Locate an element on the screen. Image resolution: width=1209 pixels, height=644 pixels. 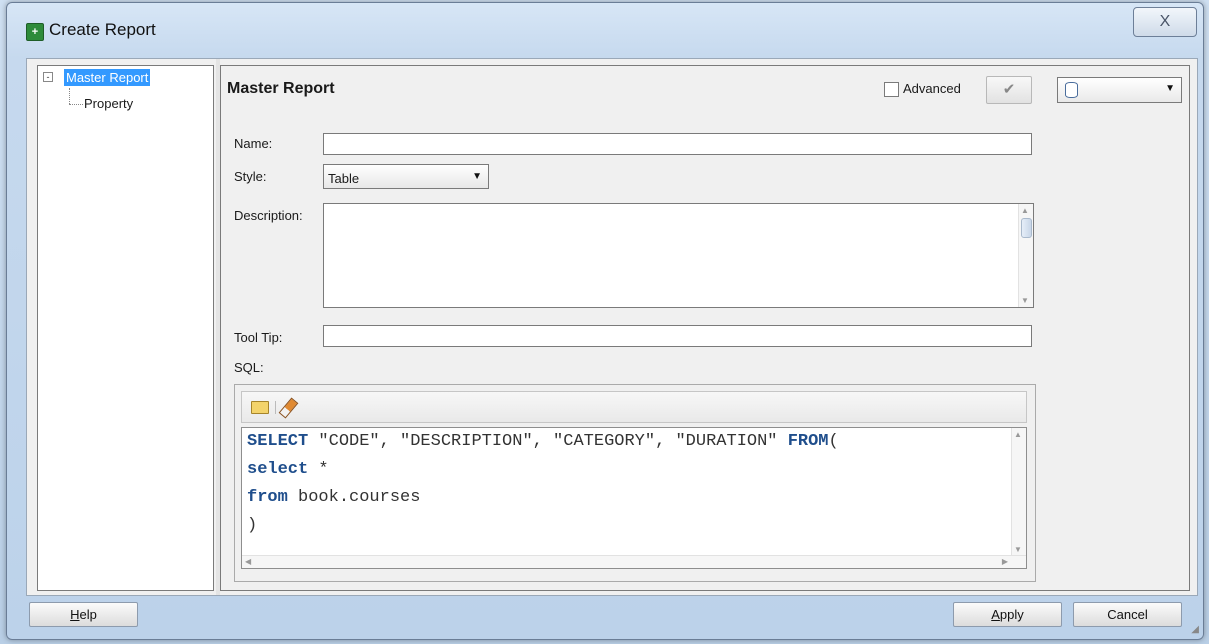
report-icon: + is located at coordinates (35, 32).